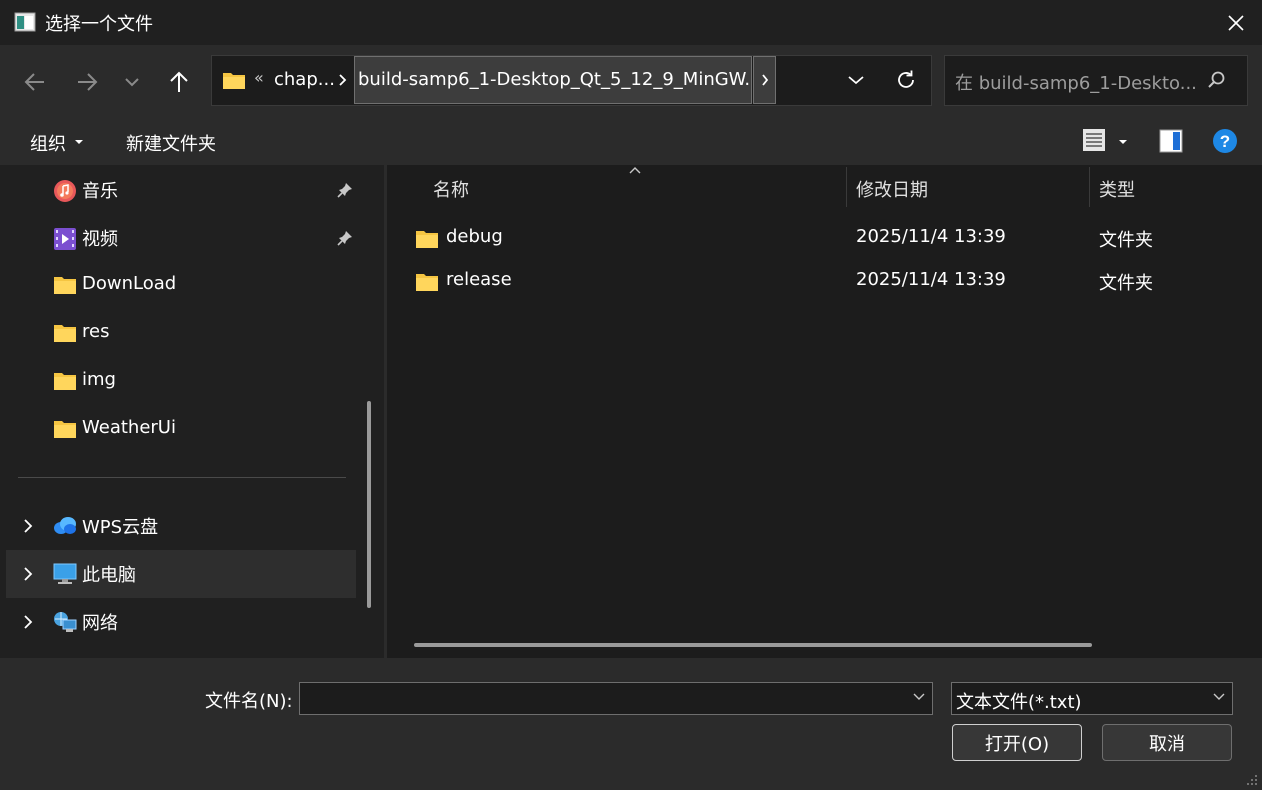  I want to click on preview-pane-icon, so click(1171, 141).